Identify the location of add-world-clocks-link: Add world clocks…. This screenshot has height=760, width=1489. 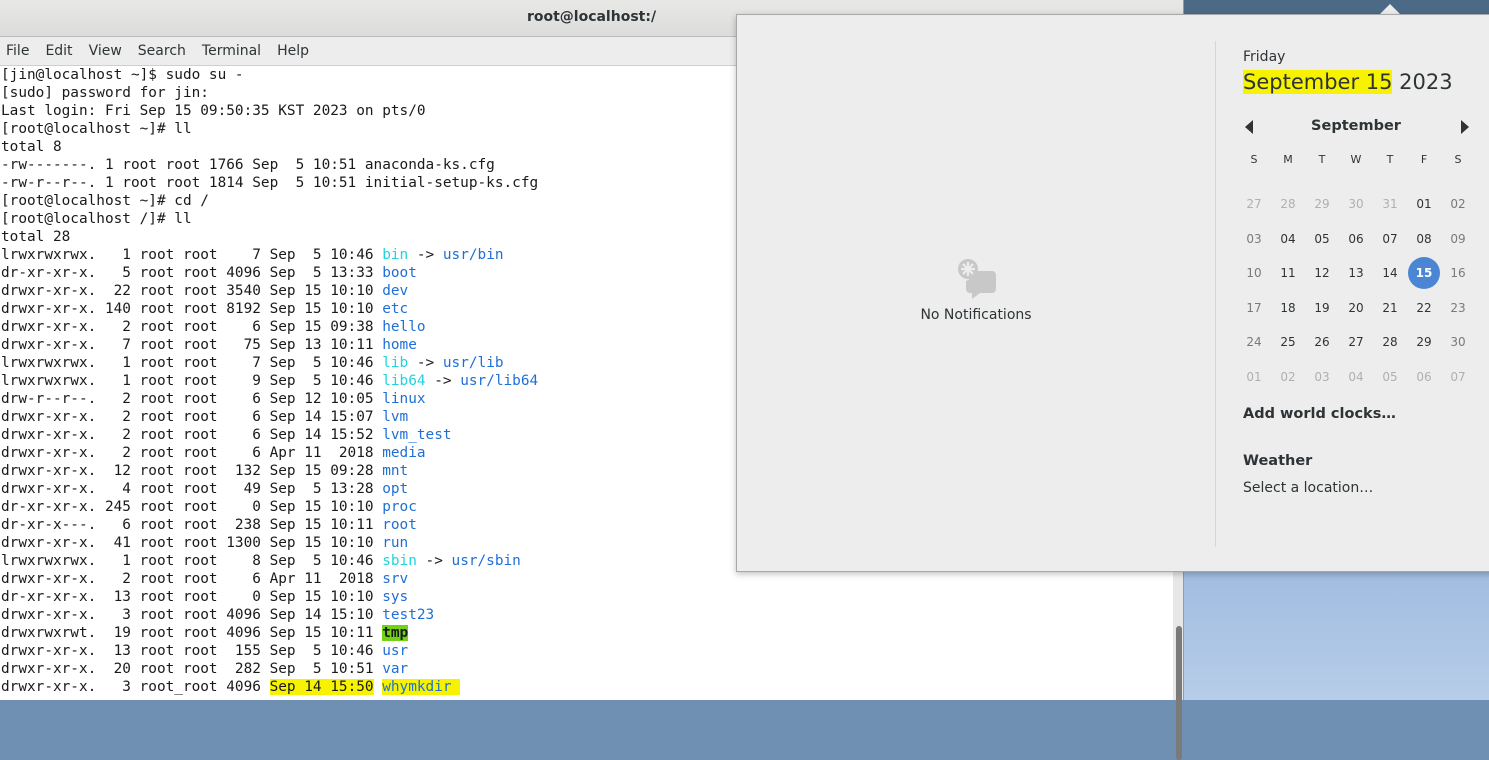
(1319, 414).